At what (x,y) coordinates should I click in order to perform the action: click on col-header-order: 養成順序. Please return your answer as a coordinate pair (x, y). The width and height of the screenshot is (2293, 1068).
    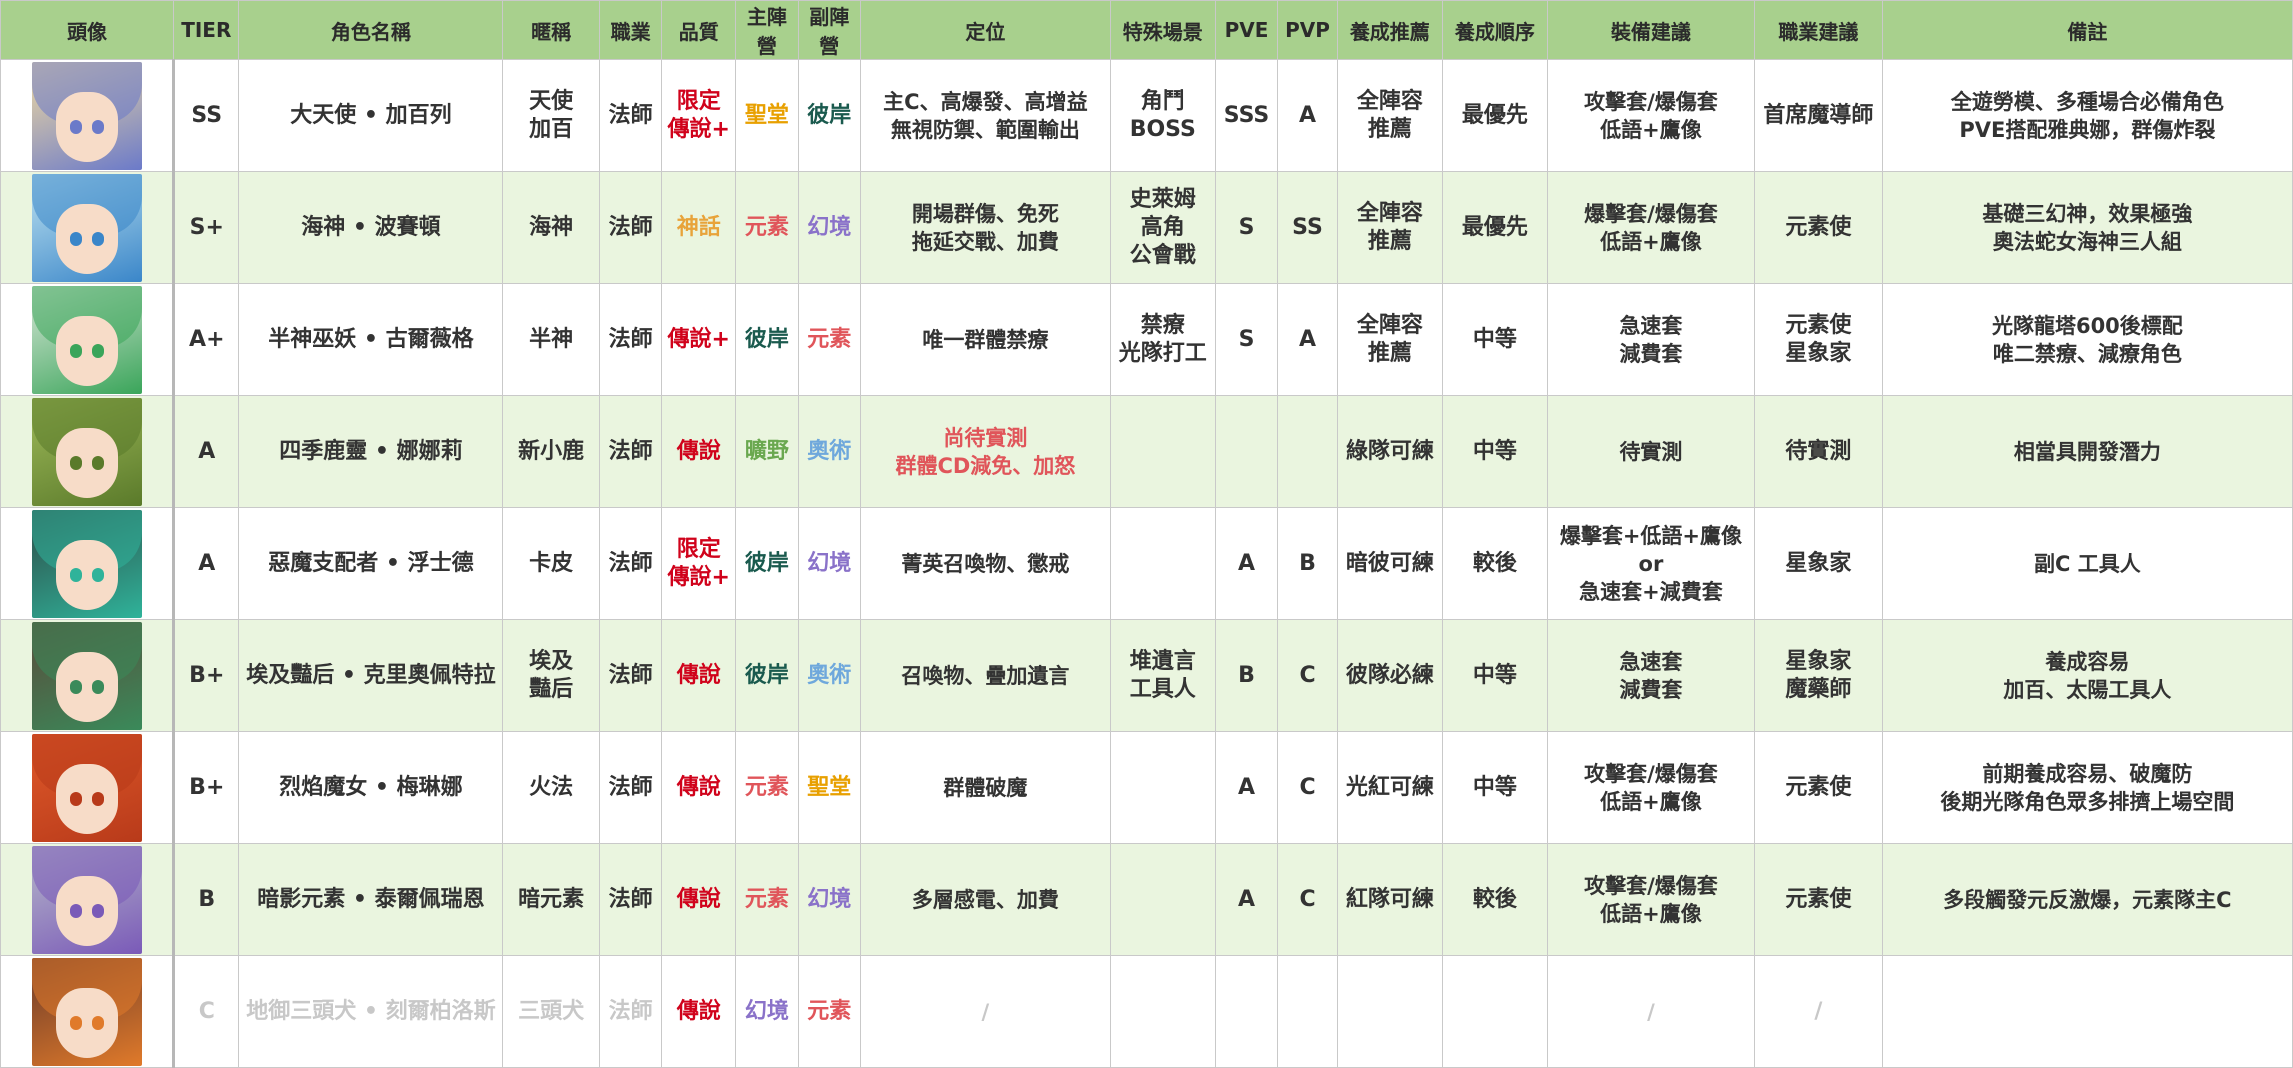
    Looking at the image, I should click on (1494, 30).